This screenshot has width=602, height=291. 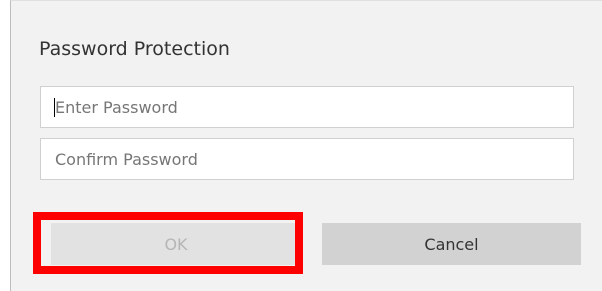 What do you see at coordinates (134, 49) in the screenshot?
I see `dialog-title: Password Protection` at bounding box center [134, 49].